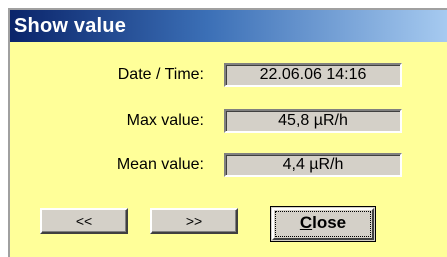  Describe the element at coordinates (228, 26) in the screenshot. I see `title-bar: Show value` at that location.